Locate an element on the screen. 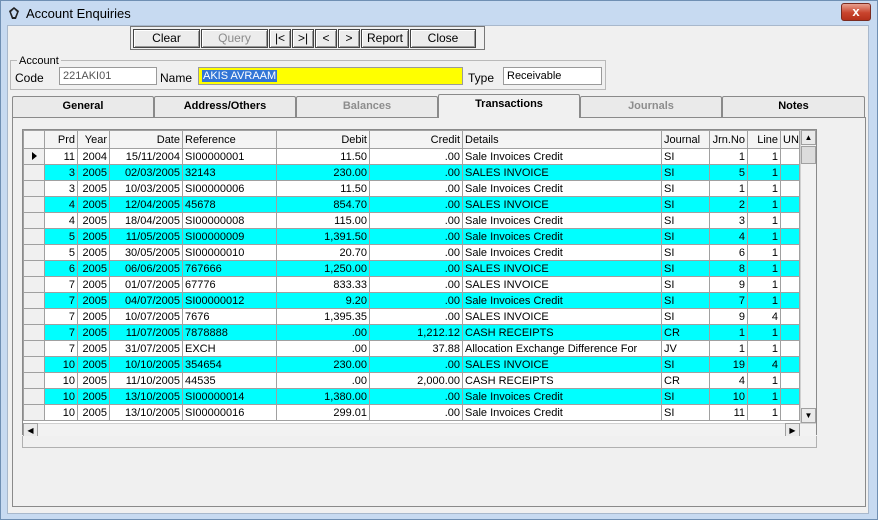  column-header: Details is located at coordinates (562, 139).